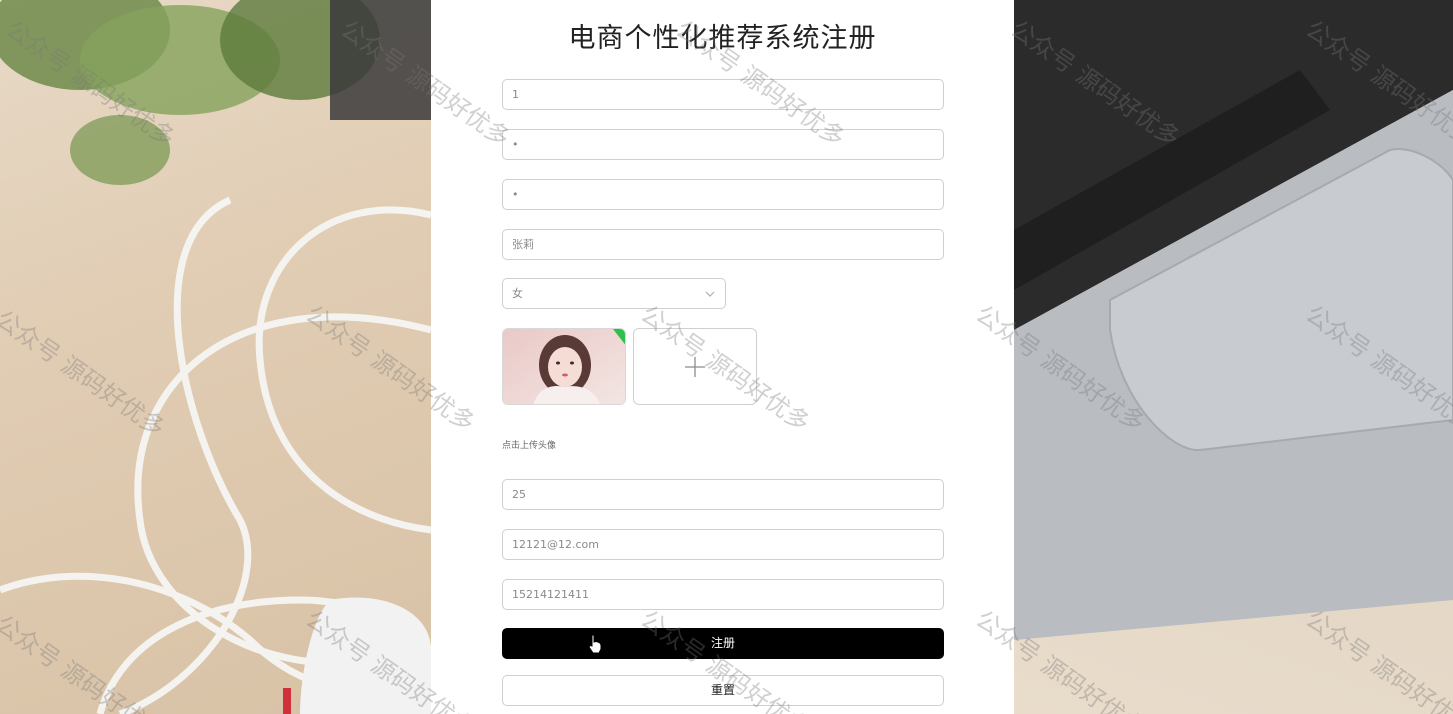  I want to click on plant-decoration, so click(215, 92).